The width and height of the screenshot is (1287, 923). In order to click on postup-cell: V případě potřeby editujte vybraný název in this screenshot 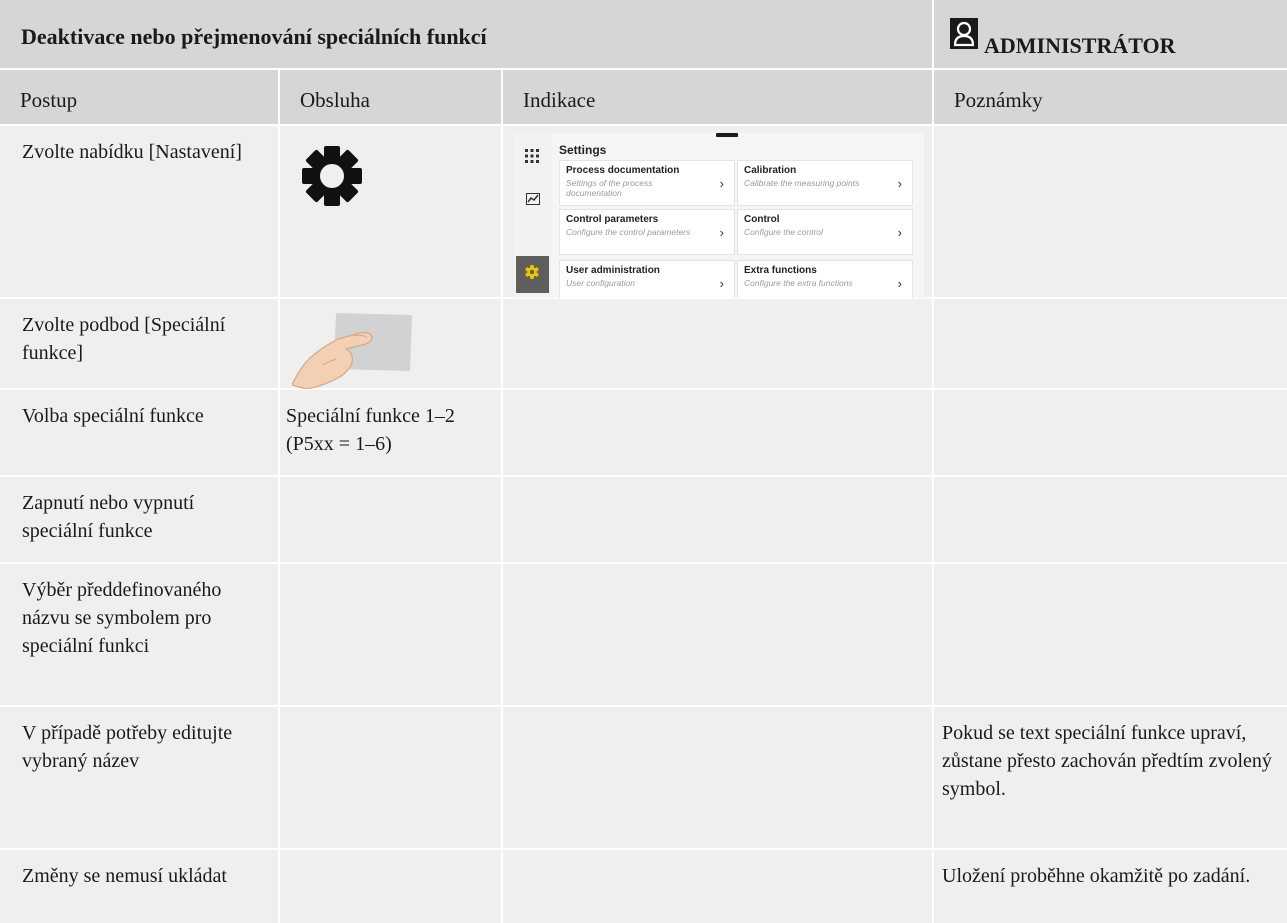, I will do `click(139, 777)`.